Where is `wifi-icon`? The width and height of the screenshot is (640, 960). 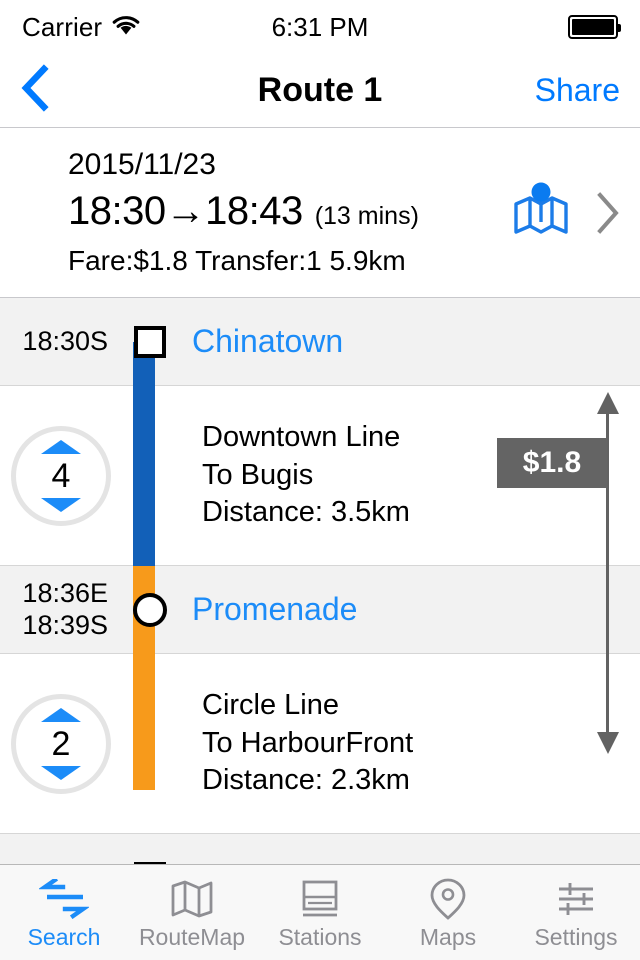 wifi-icon is located at coordinates (126, 27).